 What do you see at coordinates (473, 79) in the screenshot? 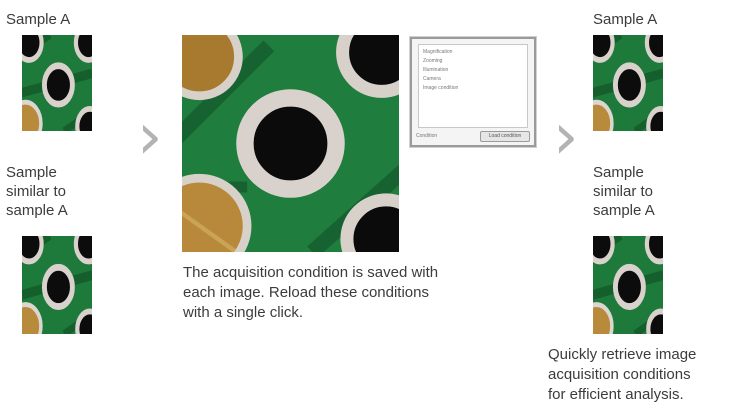
I see `tree-item: Camera` at bounding box center [473, 79].